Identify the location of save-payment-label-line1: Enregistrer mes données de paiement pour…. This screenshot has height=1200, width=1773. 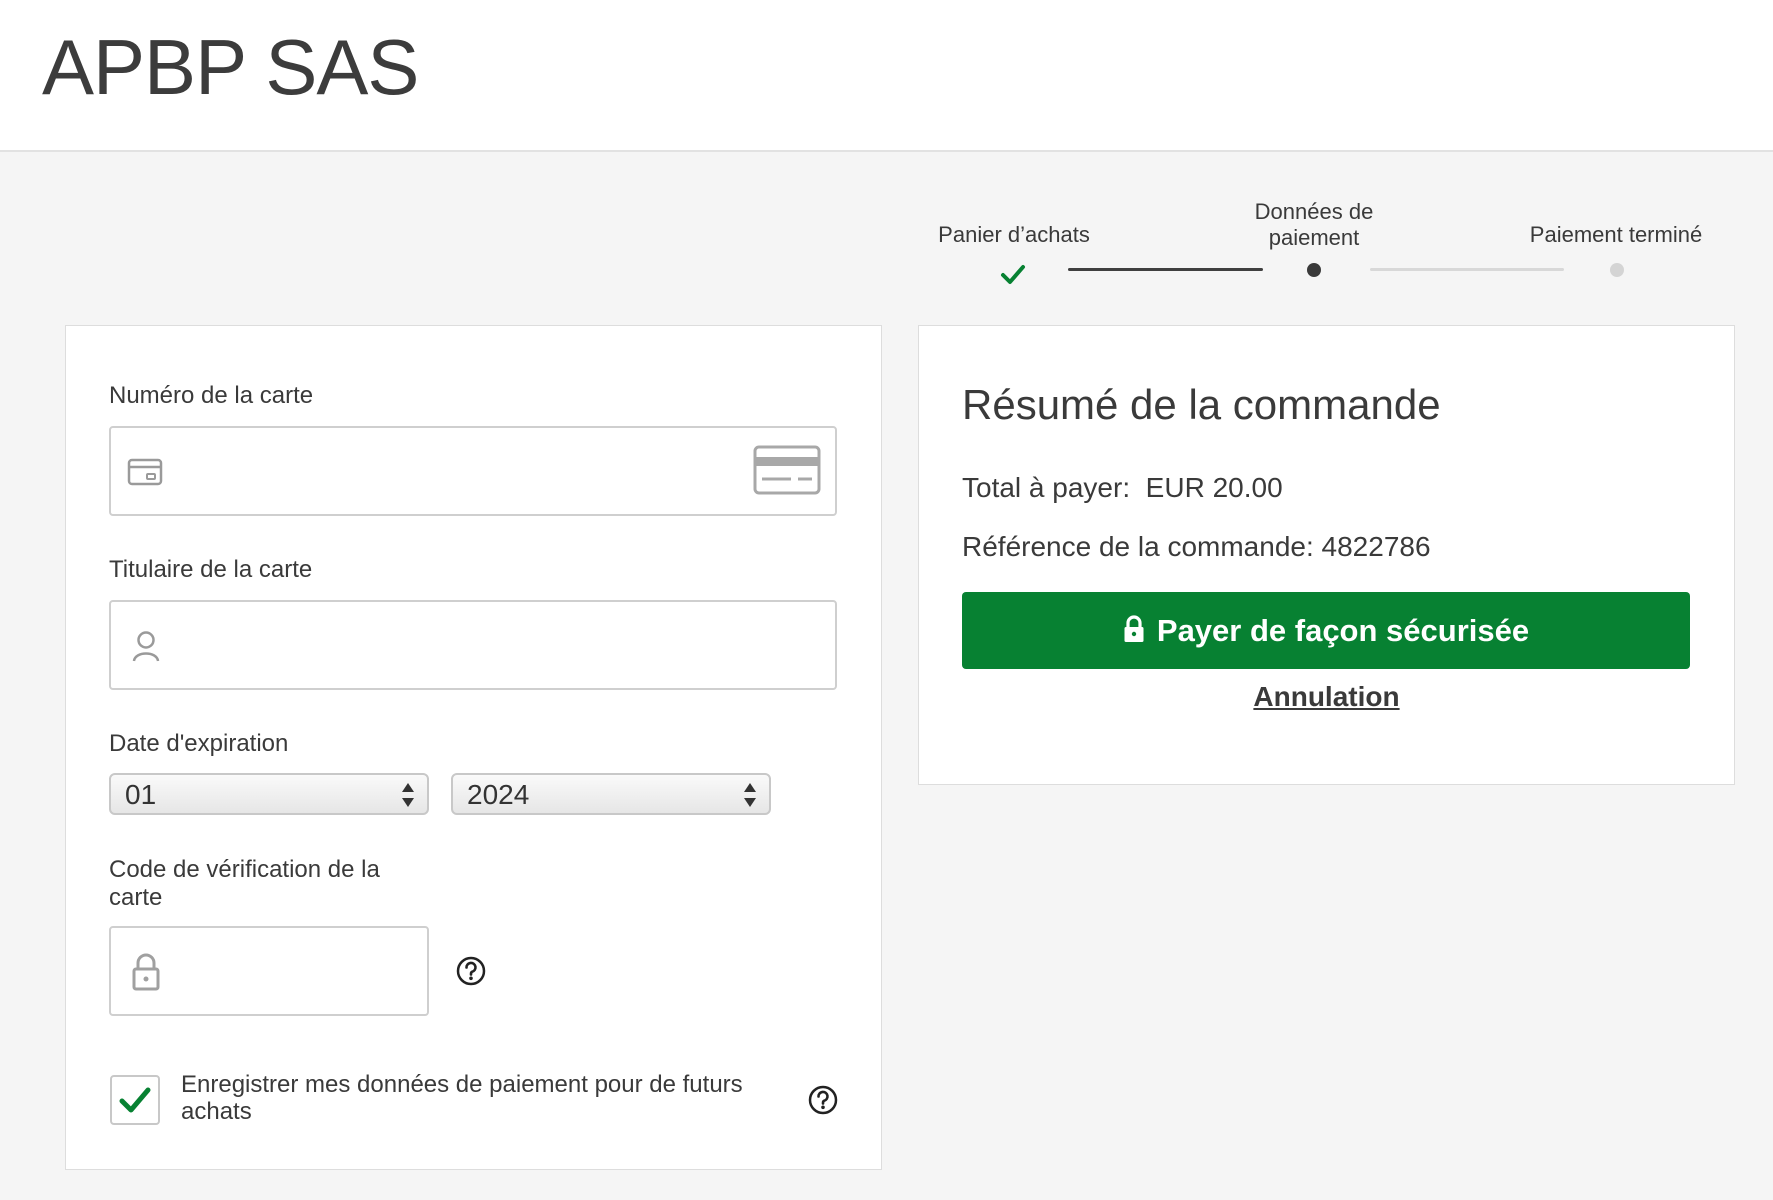
(462, 1084).